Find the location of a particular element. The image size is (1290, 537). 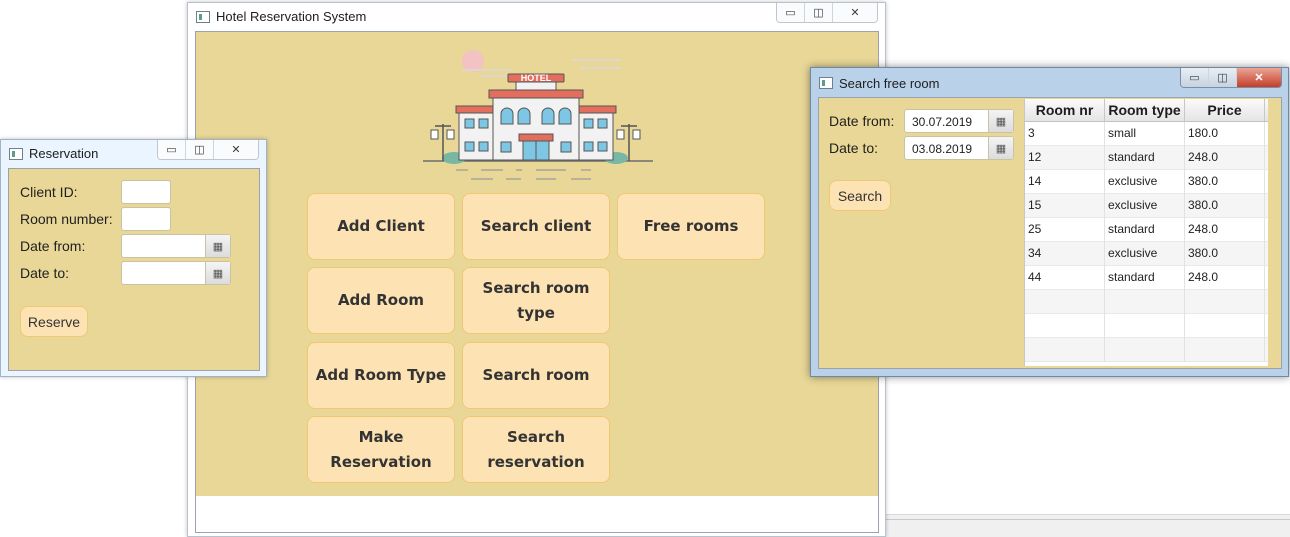

table-row: 25 standard 248.0 is located at coordinates (1147, 230).